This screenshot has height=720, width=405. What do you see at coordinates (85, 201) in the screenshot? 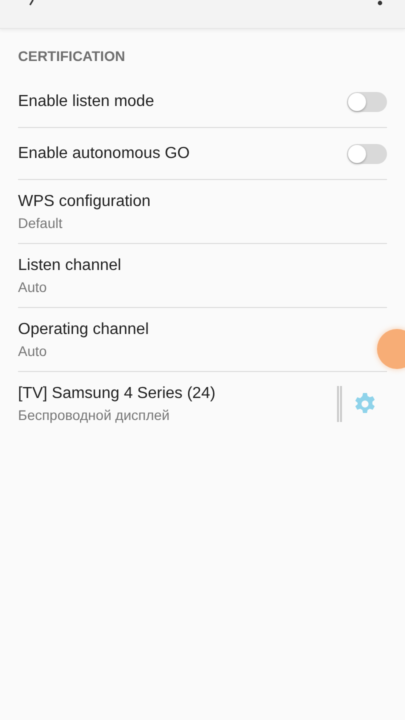
I see `setting-label: WPS configuration` at bounding box center [85, 201].